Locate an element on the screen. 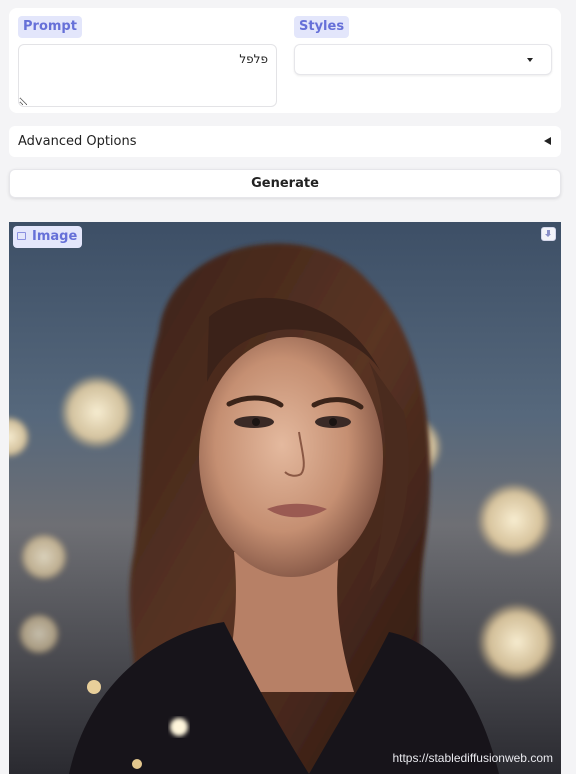 Image resolution: width=576 pixels, height=774 pixels. prompt-input: פלפל is located at coordinates (147, 75).